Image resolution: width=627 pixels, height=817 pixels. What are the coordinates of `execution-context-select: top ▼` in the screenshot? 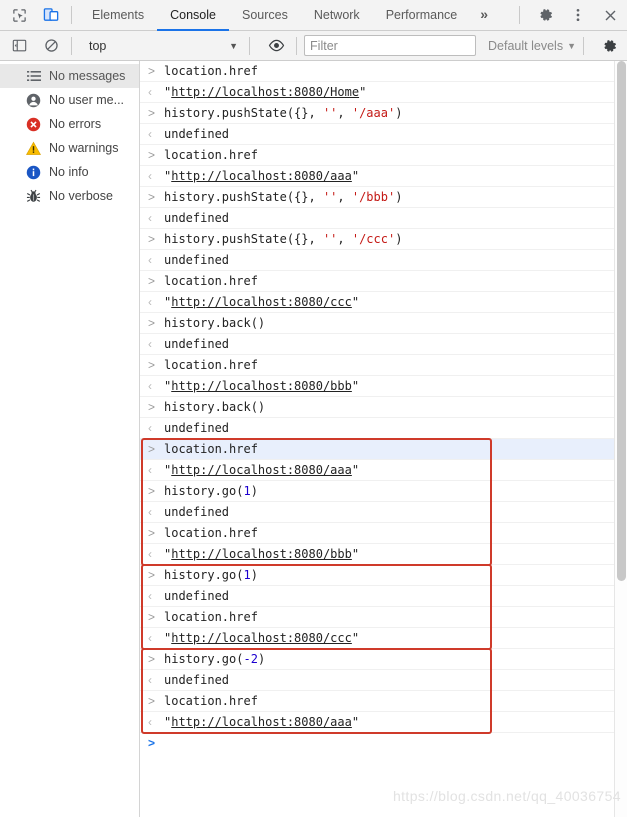 It's located at (161, 45).